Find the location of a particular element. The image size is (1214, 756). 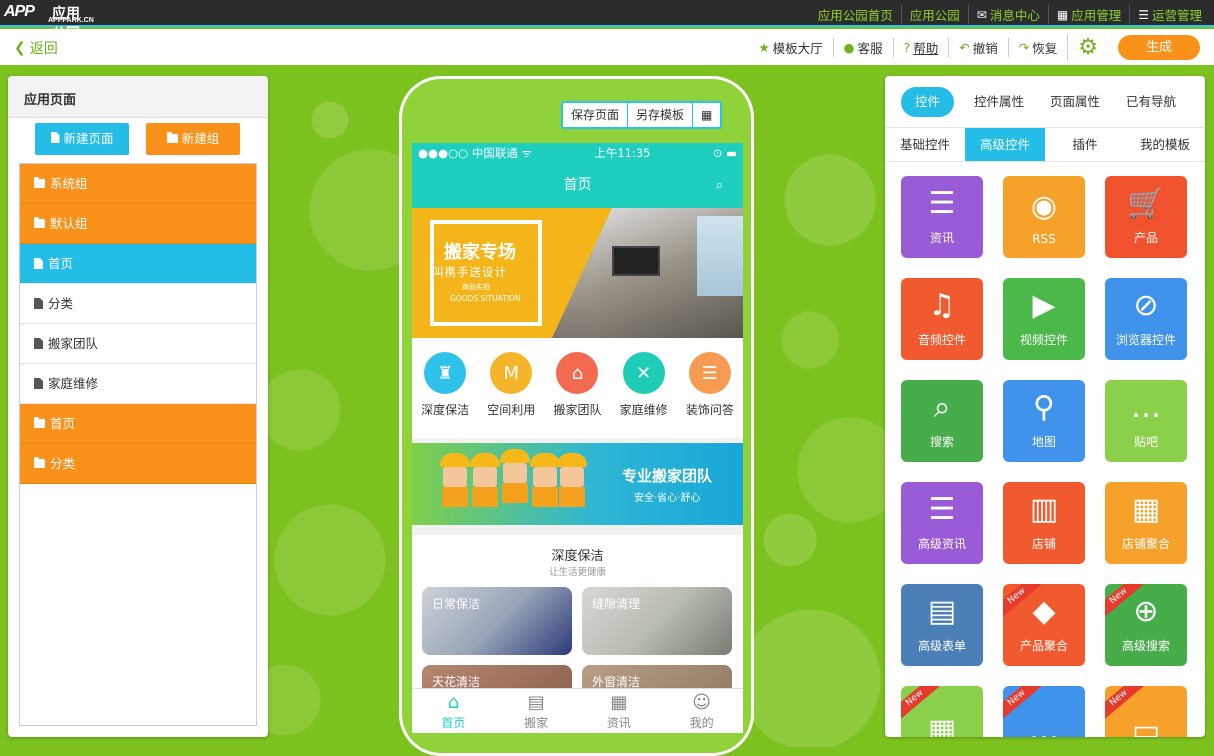

control-tile-advanced-news: ☰ 高级资讯 is located at coordinates (942, 523).